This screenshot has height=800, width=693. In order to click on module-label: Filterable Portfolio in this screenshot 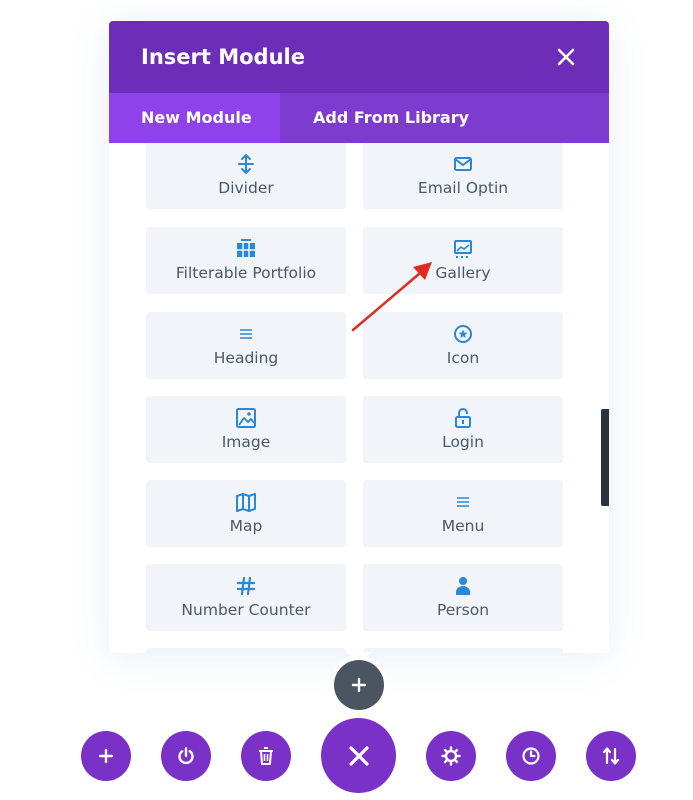, I will do `click(246, 273)`.